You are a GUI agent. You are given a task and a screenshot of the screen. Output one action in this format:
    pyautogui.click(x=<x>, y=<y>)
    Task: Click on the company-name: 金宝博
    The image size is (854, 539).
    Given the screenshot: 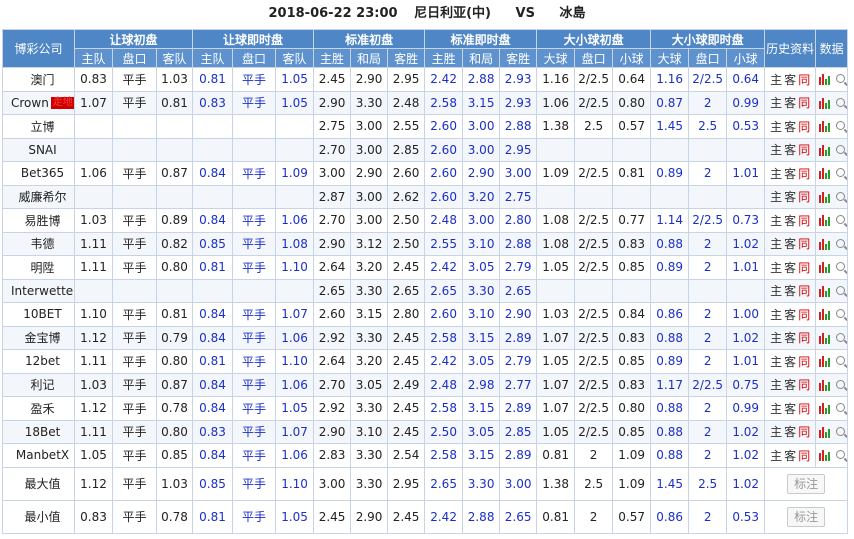 What is the action you would take?
    pyautogui.click(x=38, y=337)
    